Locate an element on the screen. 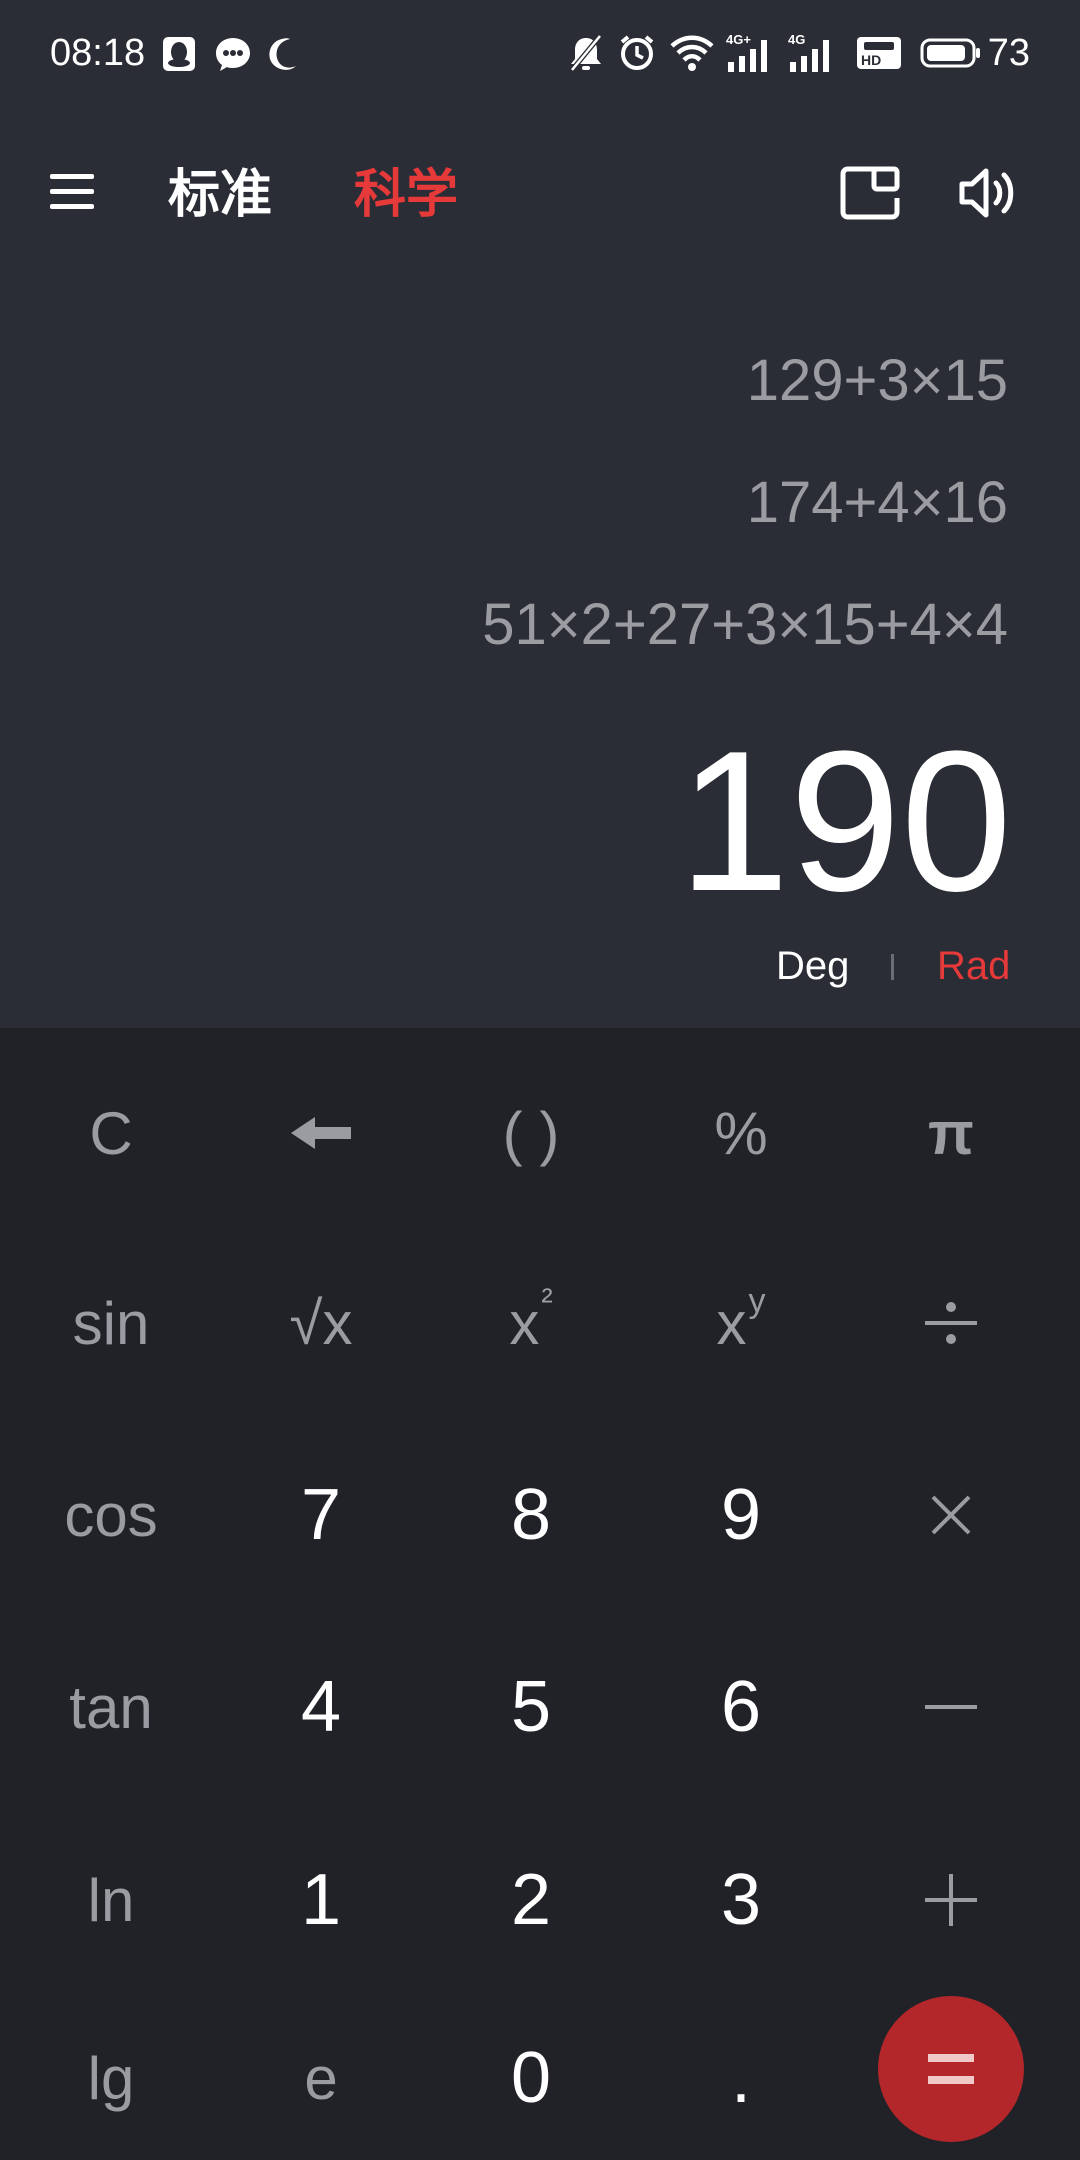  backspace-arrow-icon is located at coordinates (321, 1133).